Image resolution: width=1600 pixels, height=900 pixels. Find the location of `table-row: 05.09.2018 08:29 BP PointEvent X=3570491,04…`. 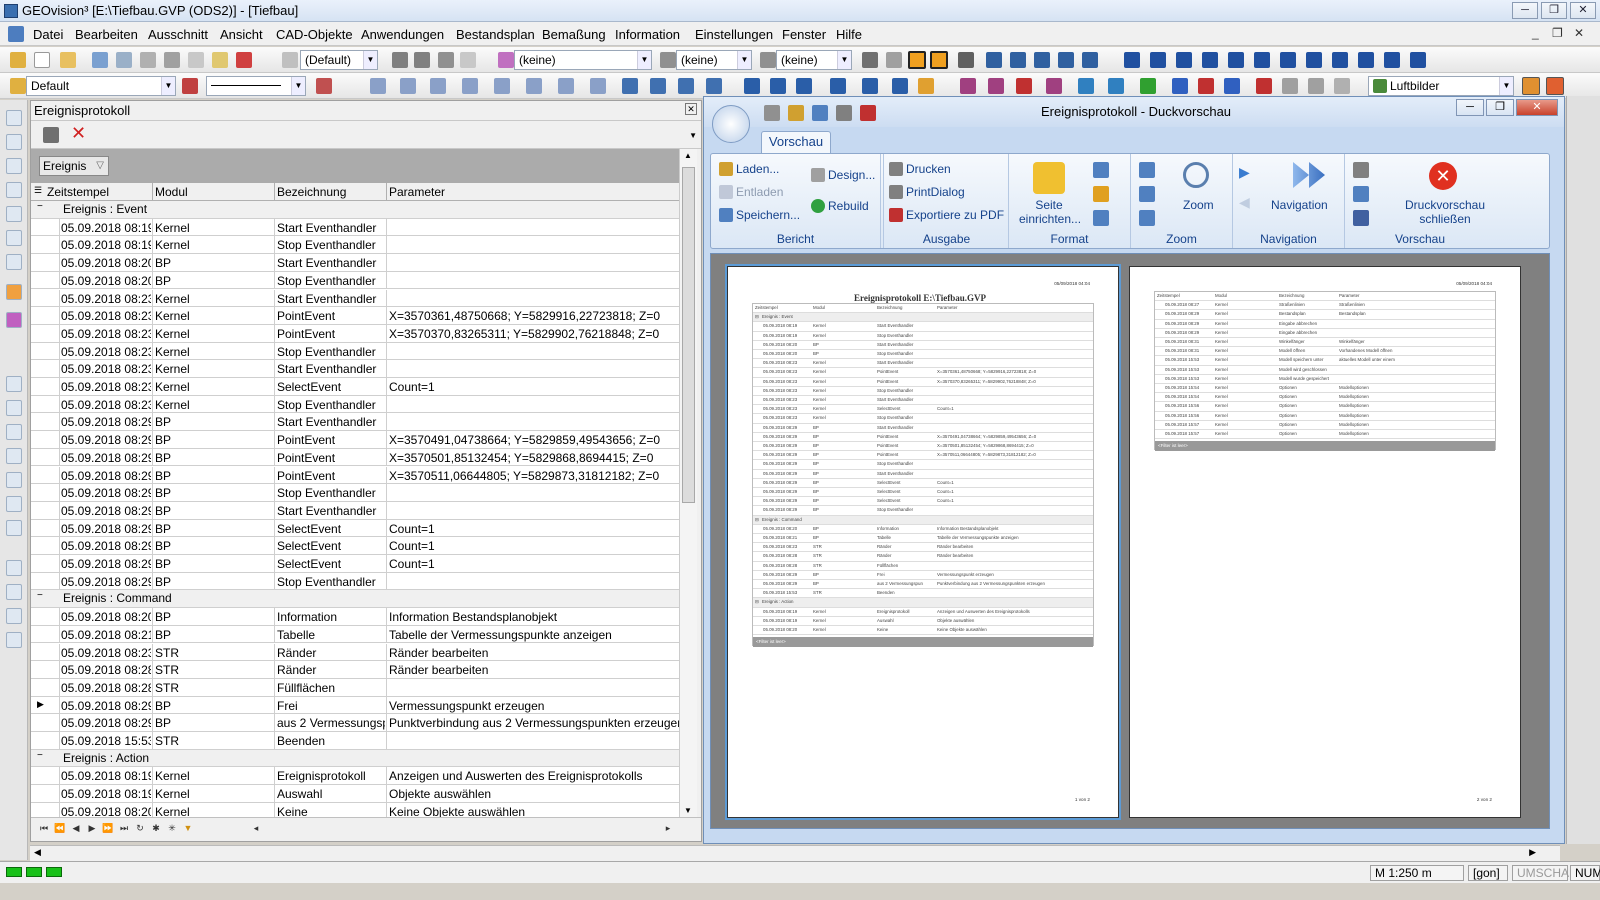

table-row: 05.09.2018 08:29 BP PointEvent X=3570491,04… is located at coordinates (355, 440).